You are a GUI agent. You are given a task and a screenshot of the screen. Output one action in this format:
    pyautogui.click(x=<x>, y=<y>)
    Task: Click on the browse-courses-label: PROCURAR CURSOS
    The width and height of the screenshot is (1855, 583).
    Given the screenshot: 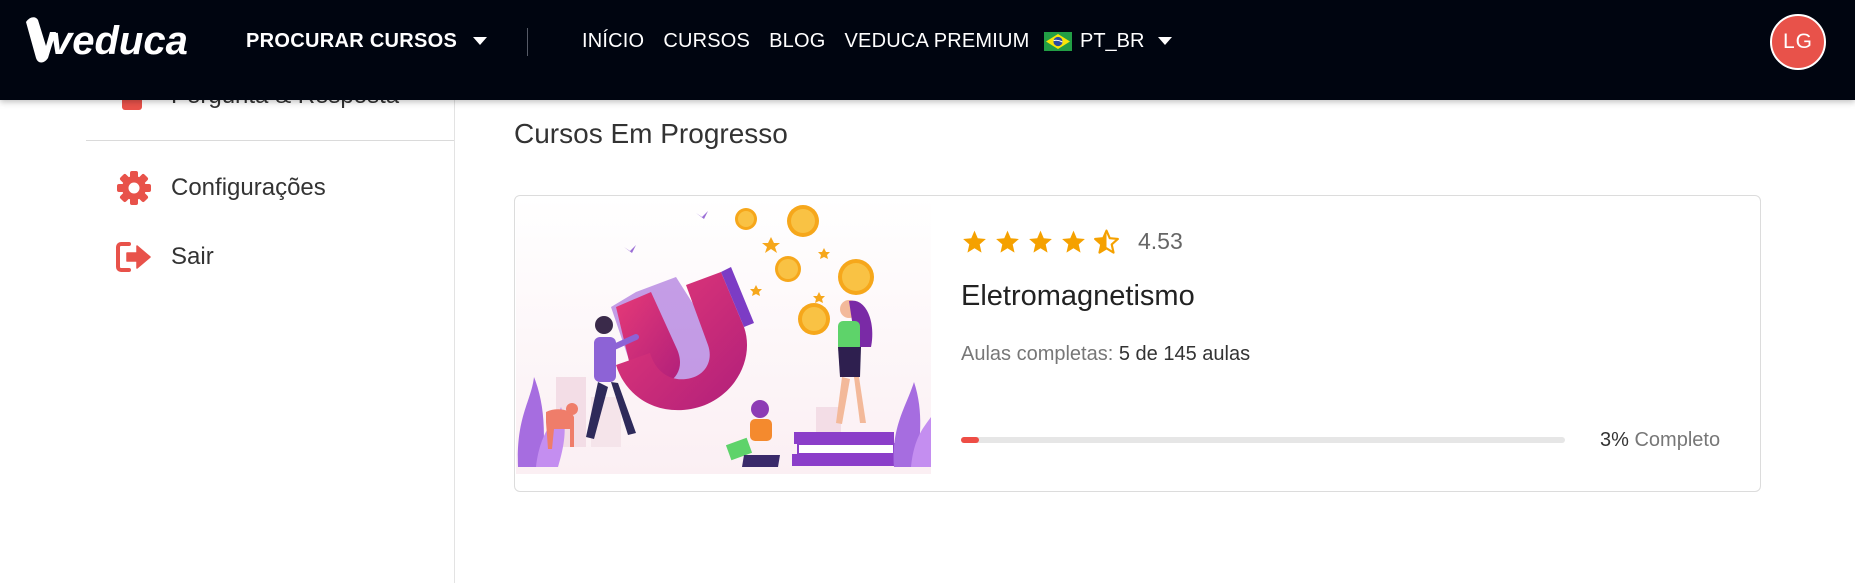 What is the action you would take?
    pyautogui.click(x=352, y=40)
    